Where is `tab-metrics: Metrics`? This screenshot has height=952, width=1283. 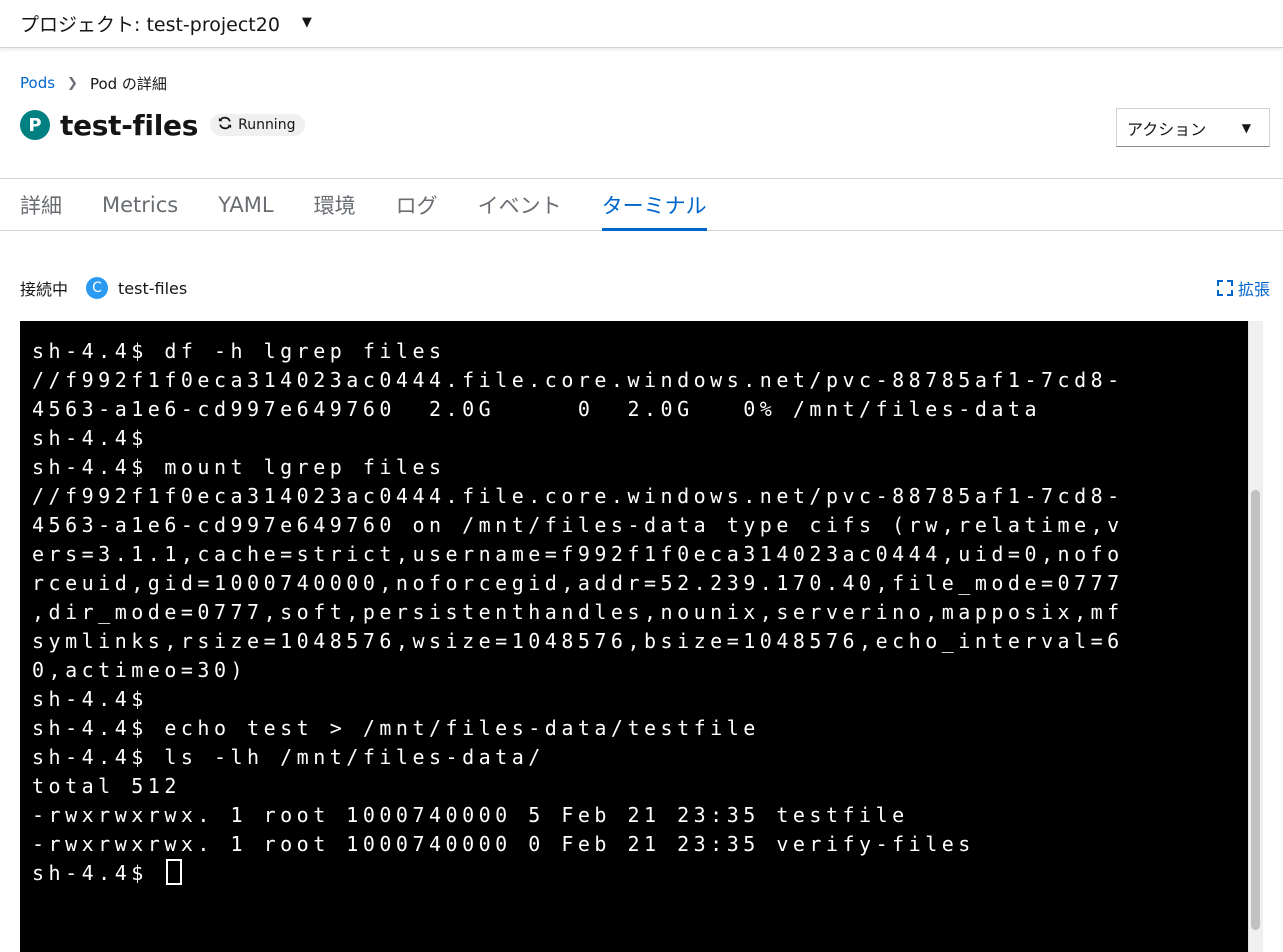 tab-metrics: Metrics is located at coordinates (140, 204).